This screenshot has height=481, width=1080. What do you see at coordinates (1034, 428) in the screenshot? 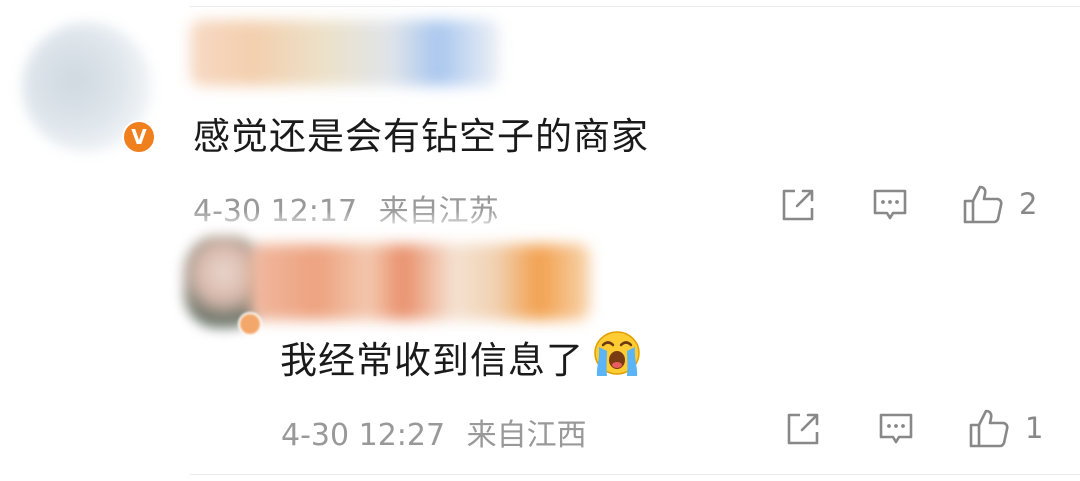
I see `like-count: 1` at bounding box center [1034, 428].